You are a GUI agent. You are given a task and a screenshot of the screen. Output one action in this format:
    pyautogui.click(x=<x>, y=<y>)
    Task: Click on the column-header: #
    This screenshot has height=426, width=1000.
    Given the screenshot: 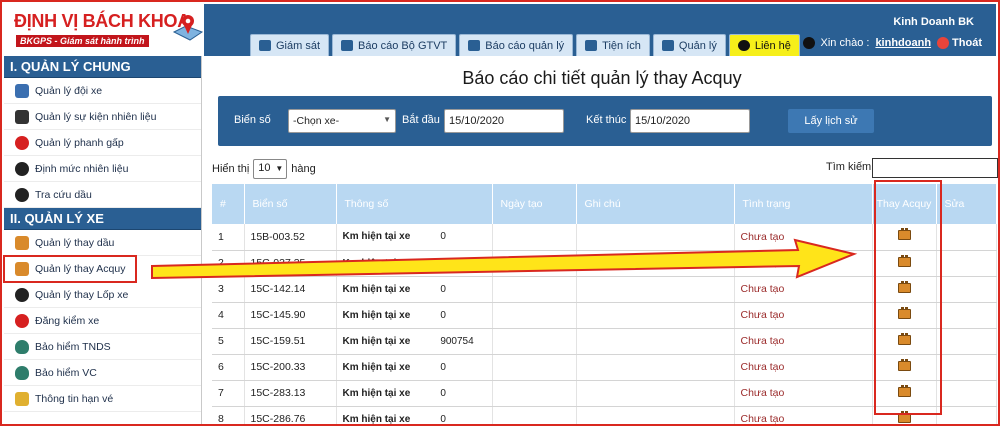 What is the action you would take?
    pyautogui.click(x=228, y=204)
    